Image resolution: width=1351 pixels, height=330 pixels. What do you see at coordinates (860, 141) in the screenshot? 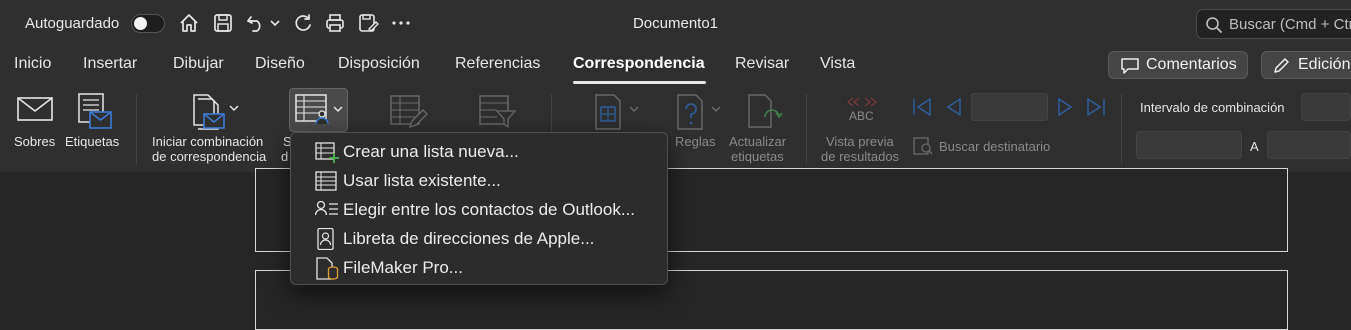
I see `vista-previa-label-1: Vista previa` at bounding box center [860, 141].